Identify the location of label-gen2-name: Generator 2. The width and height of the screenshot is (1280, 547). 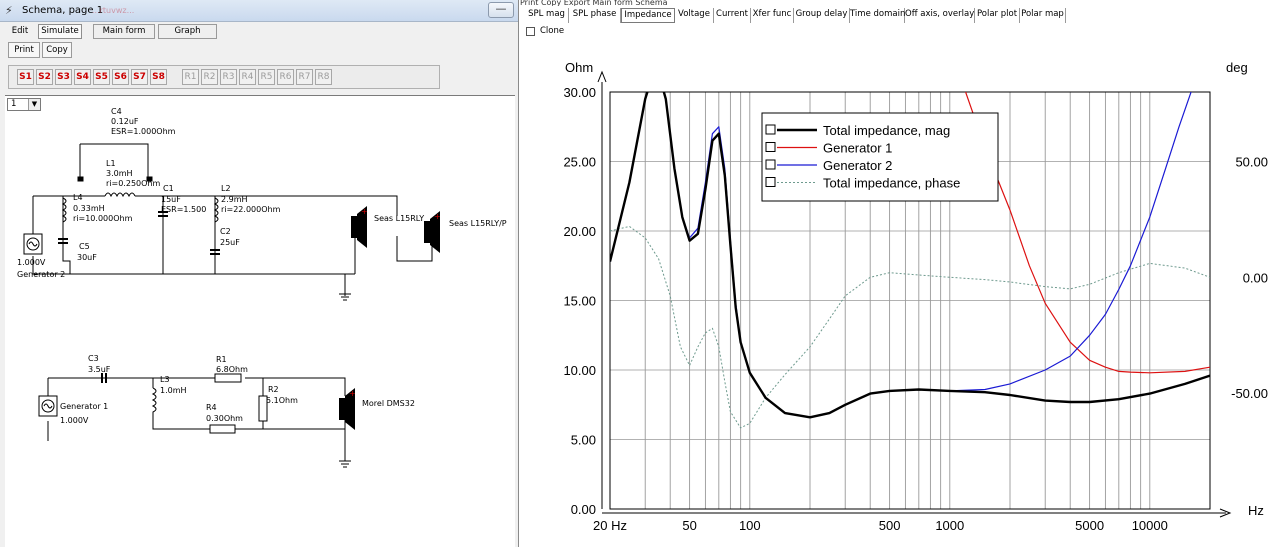
(41, 274).